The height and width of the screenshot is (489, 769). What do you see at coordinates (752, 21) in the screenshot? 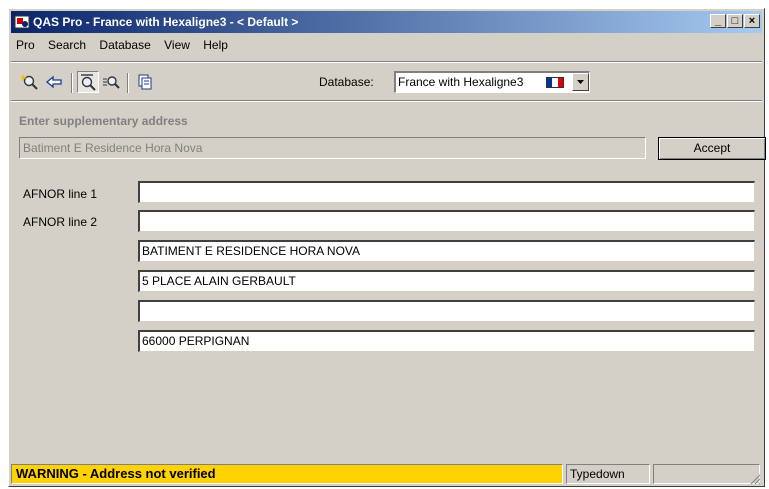
I see `close-button: ×` at bounding box center [752, 21].